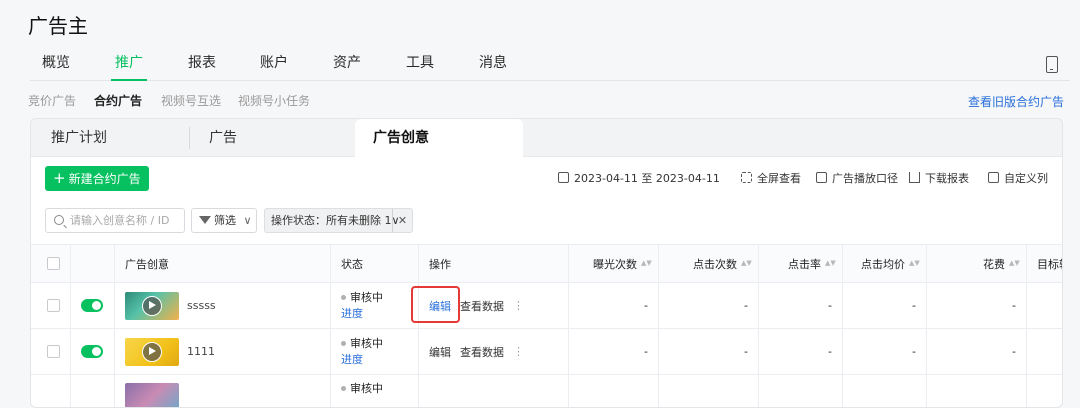 This screenshot has height=408, width=1080. What do you see at coordinates (709, 391) in the screenshot?
I see `clicks-value` at bounding box center [709, 391].